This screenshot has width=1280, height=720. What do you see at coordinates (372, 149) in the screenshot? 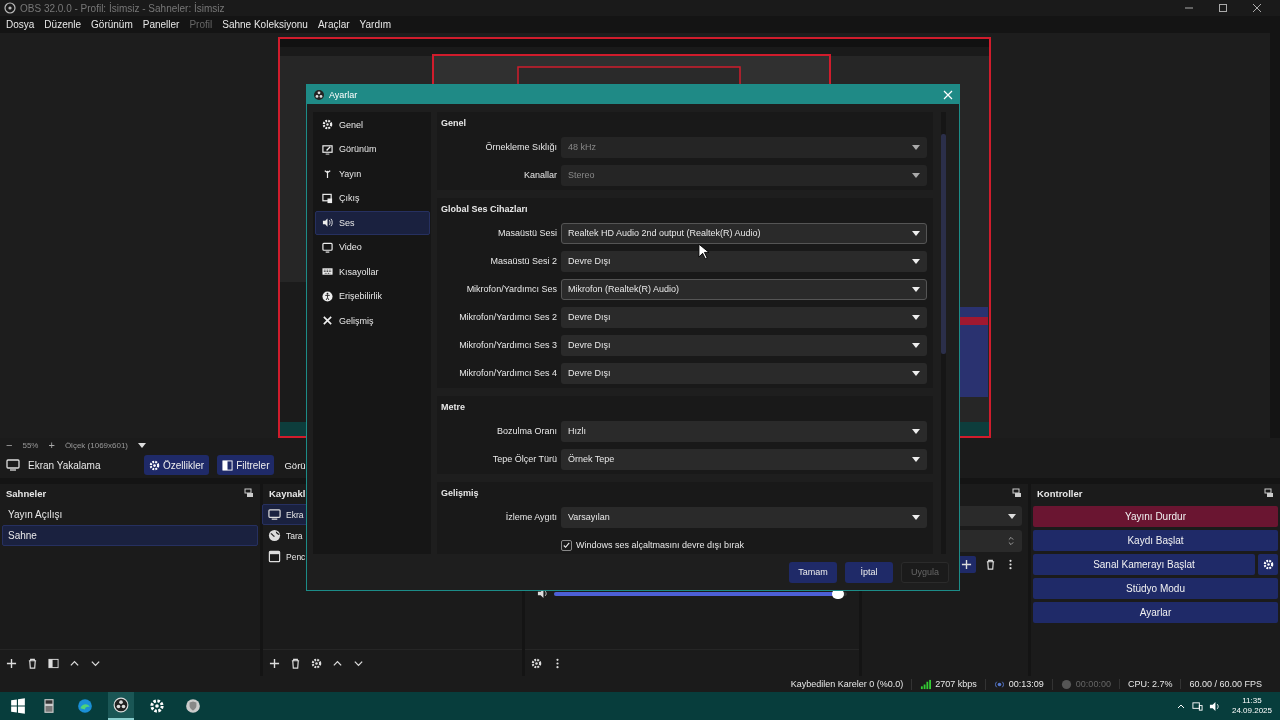
I see `settings-nav-item: Görünüm` at bounding box center [372, 149].